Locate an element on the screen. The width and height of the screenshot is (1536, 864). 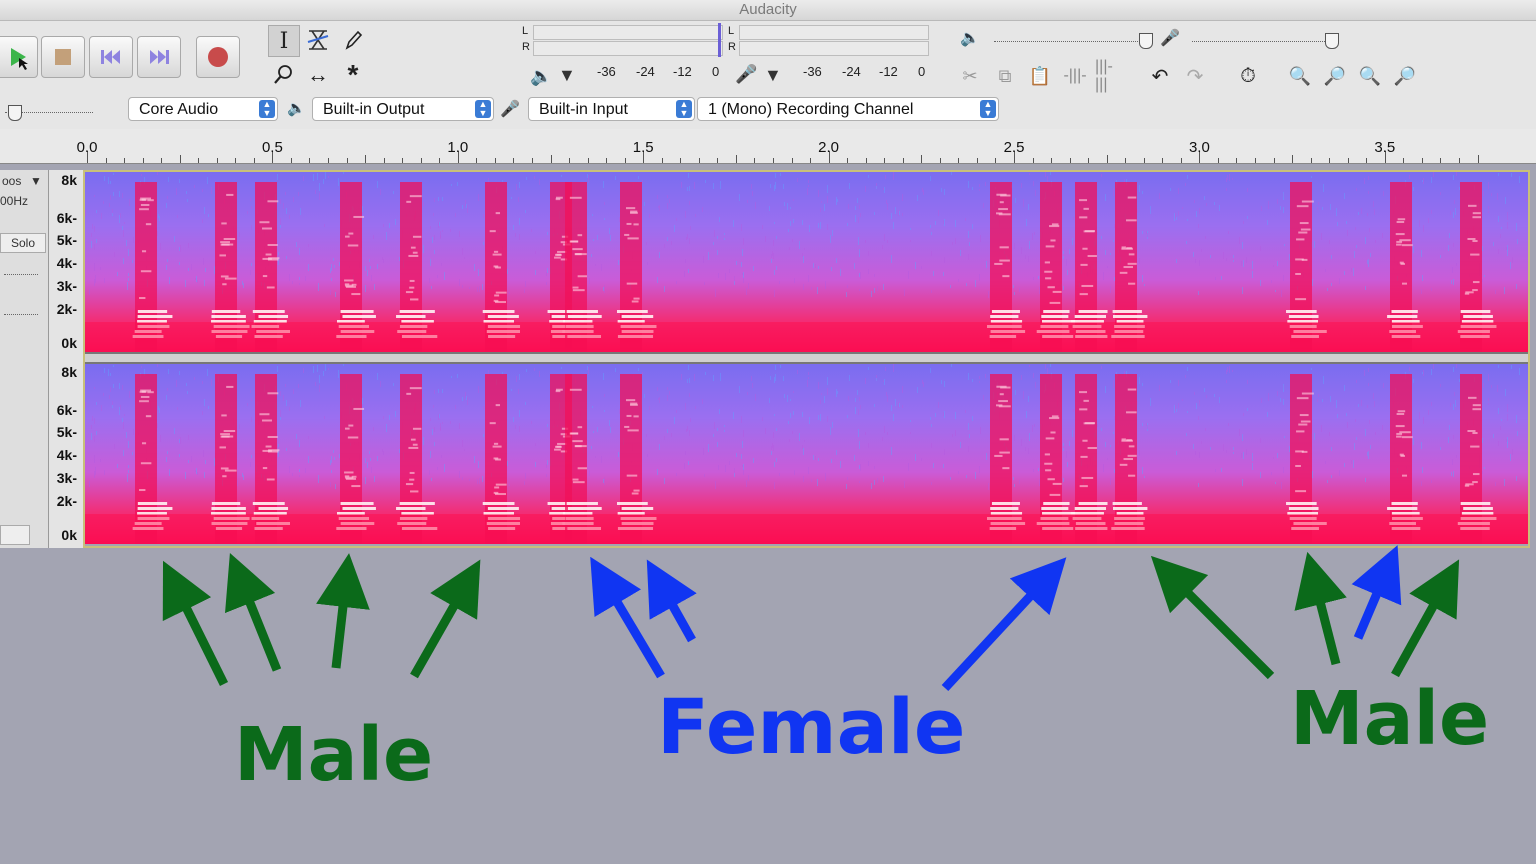
female-label: Female is located at coordinates (811, 726).